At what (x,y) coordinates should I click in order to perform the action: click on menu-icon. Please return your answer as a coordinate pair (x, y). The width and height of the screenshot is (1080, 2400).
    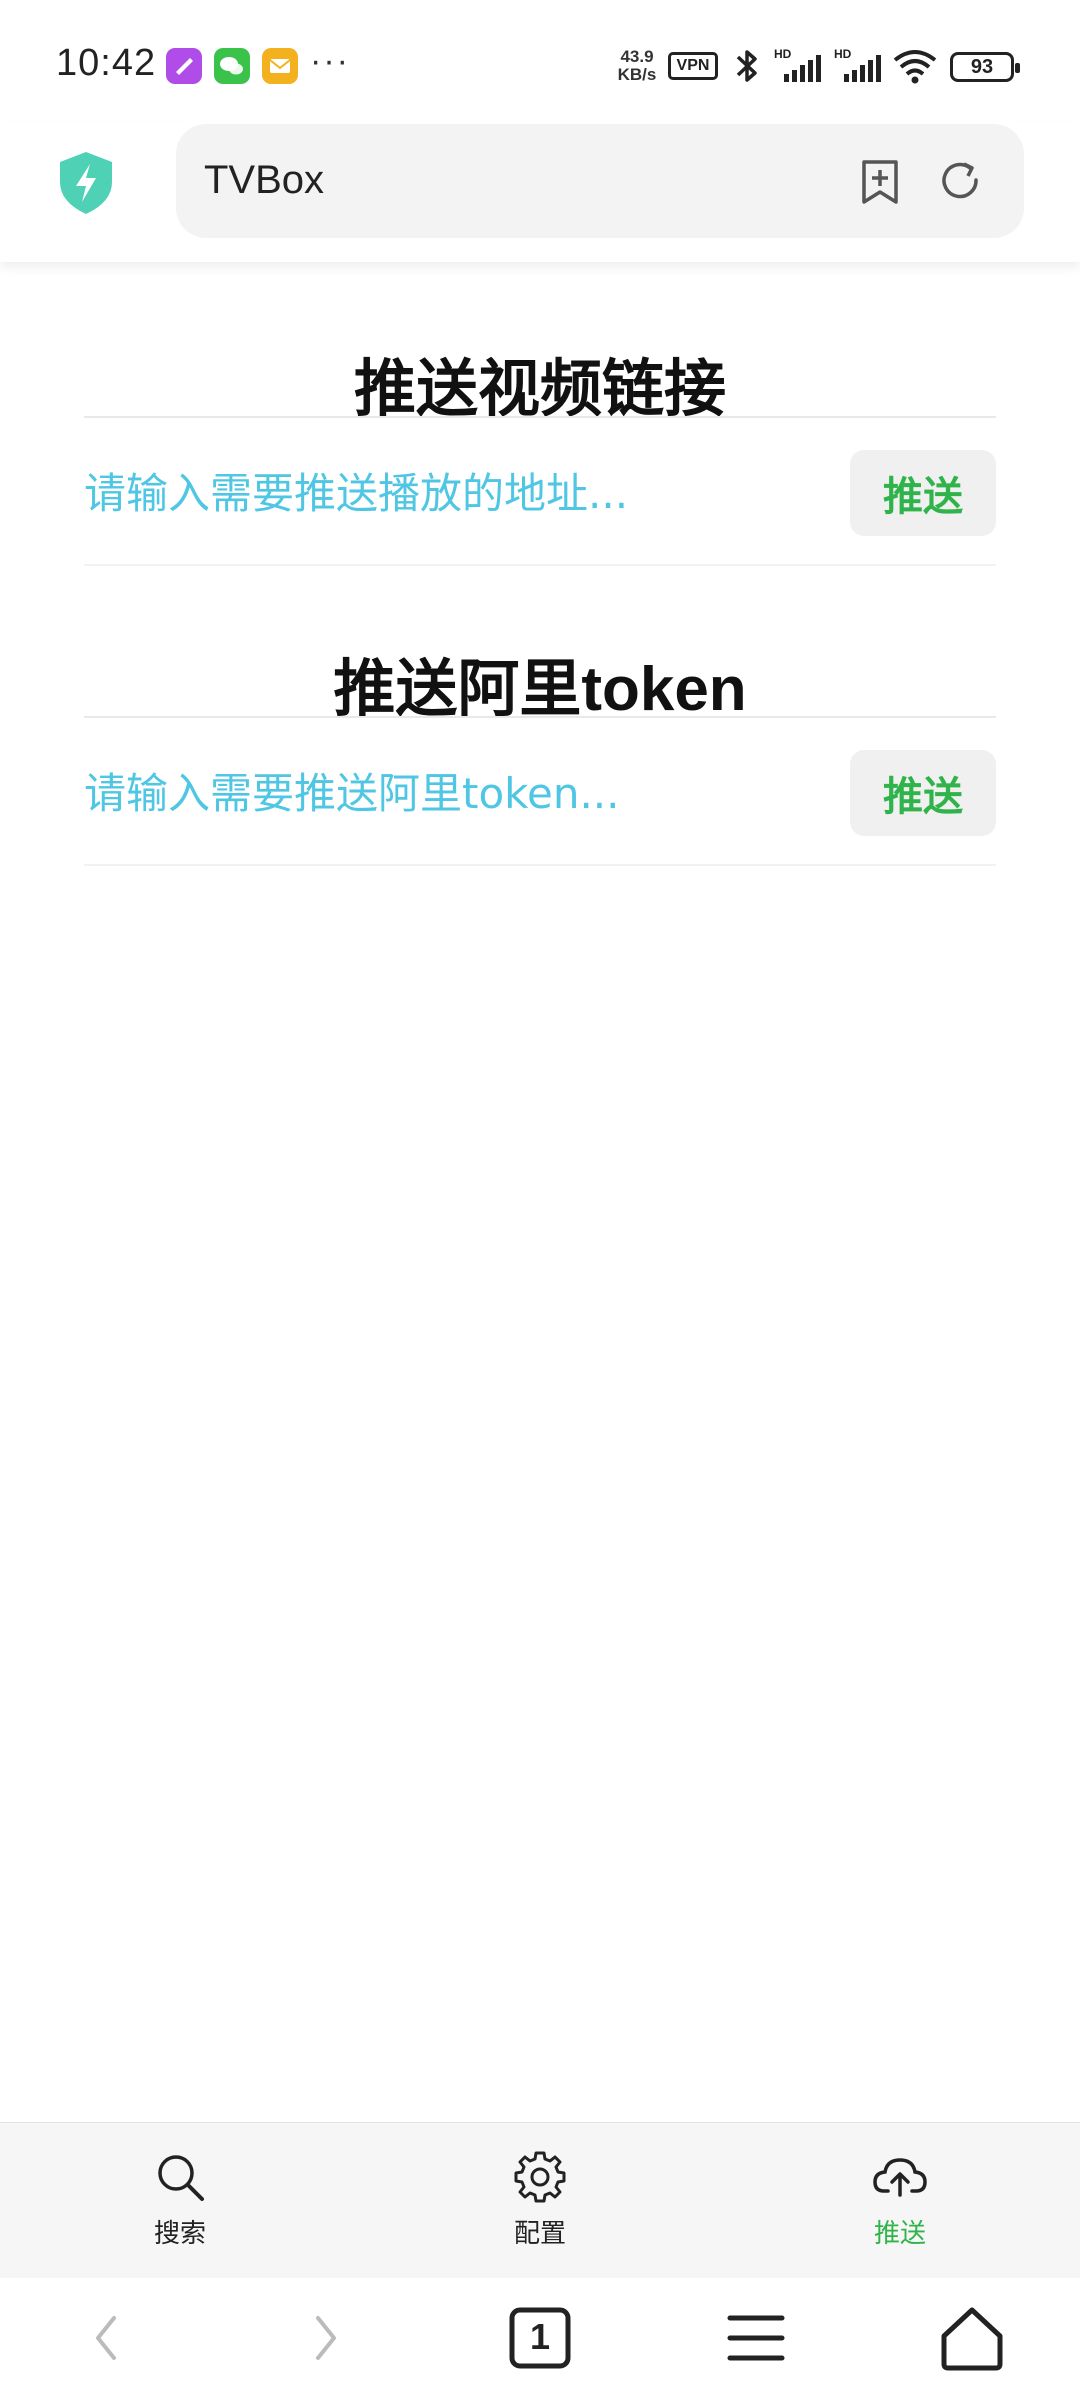
    Looking at the image, I should click on (756, 2338).